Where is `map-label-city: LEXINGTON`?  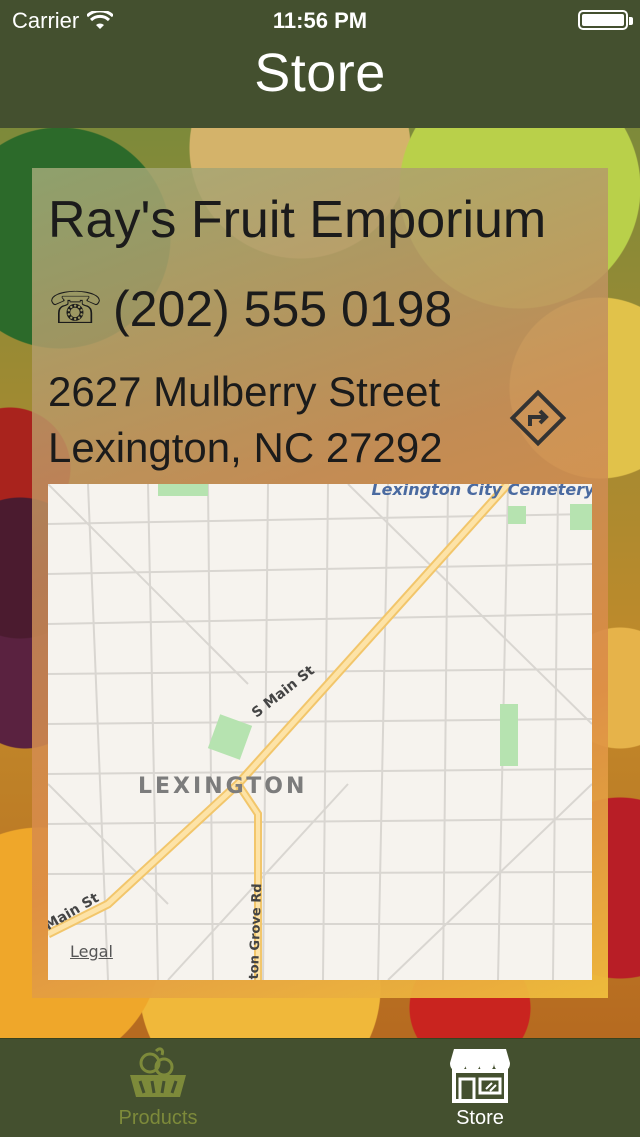 map-label-city: LEXINGTON is located at coordinates (223, 786).